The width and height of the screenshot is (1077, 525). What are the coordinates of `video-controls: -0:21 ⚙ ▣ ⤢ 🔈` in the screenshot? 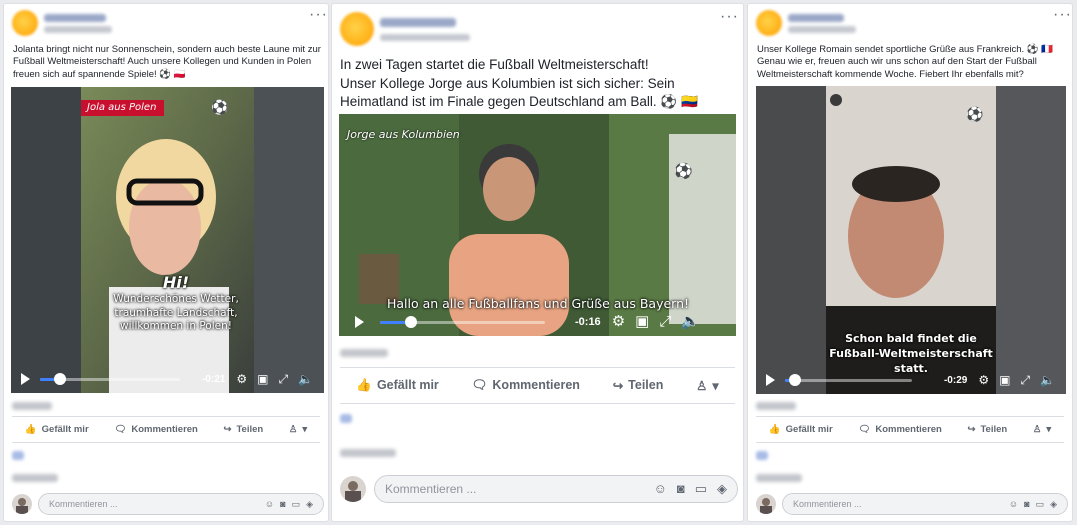 It's located at (167, 379).